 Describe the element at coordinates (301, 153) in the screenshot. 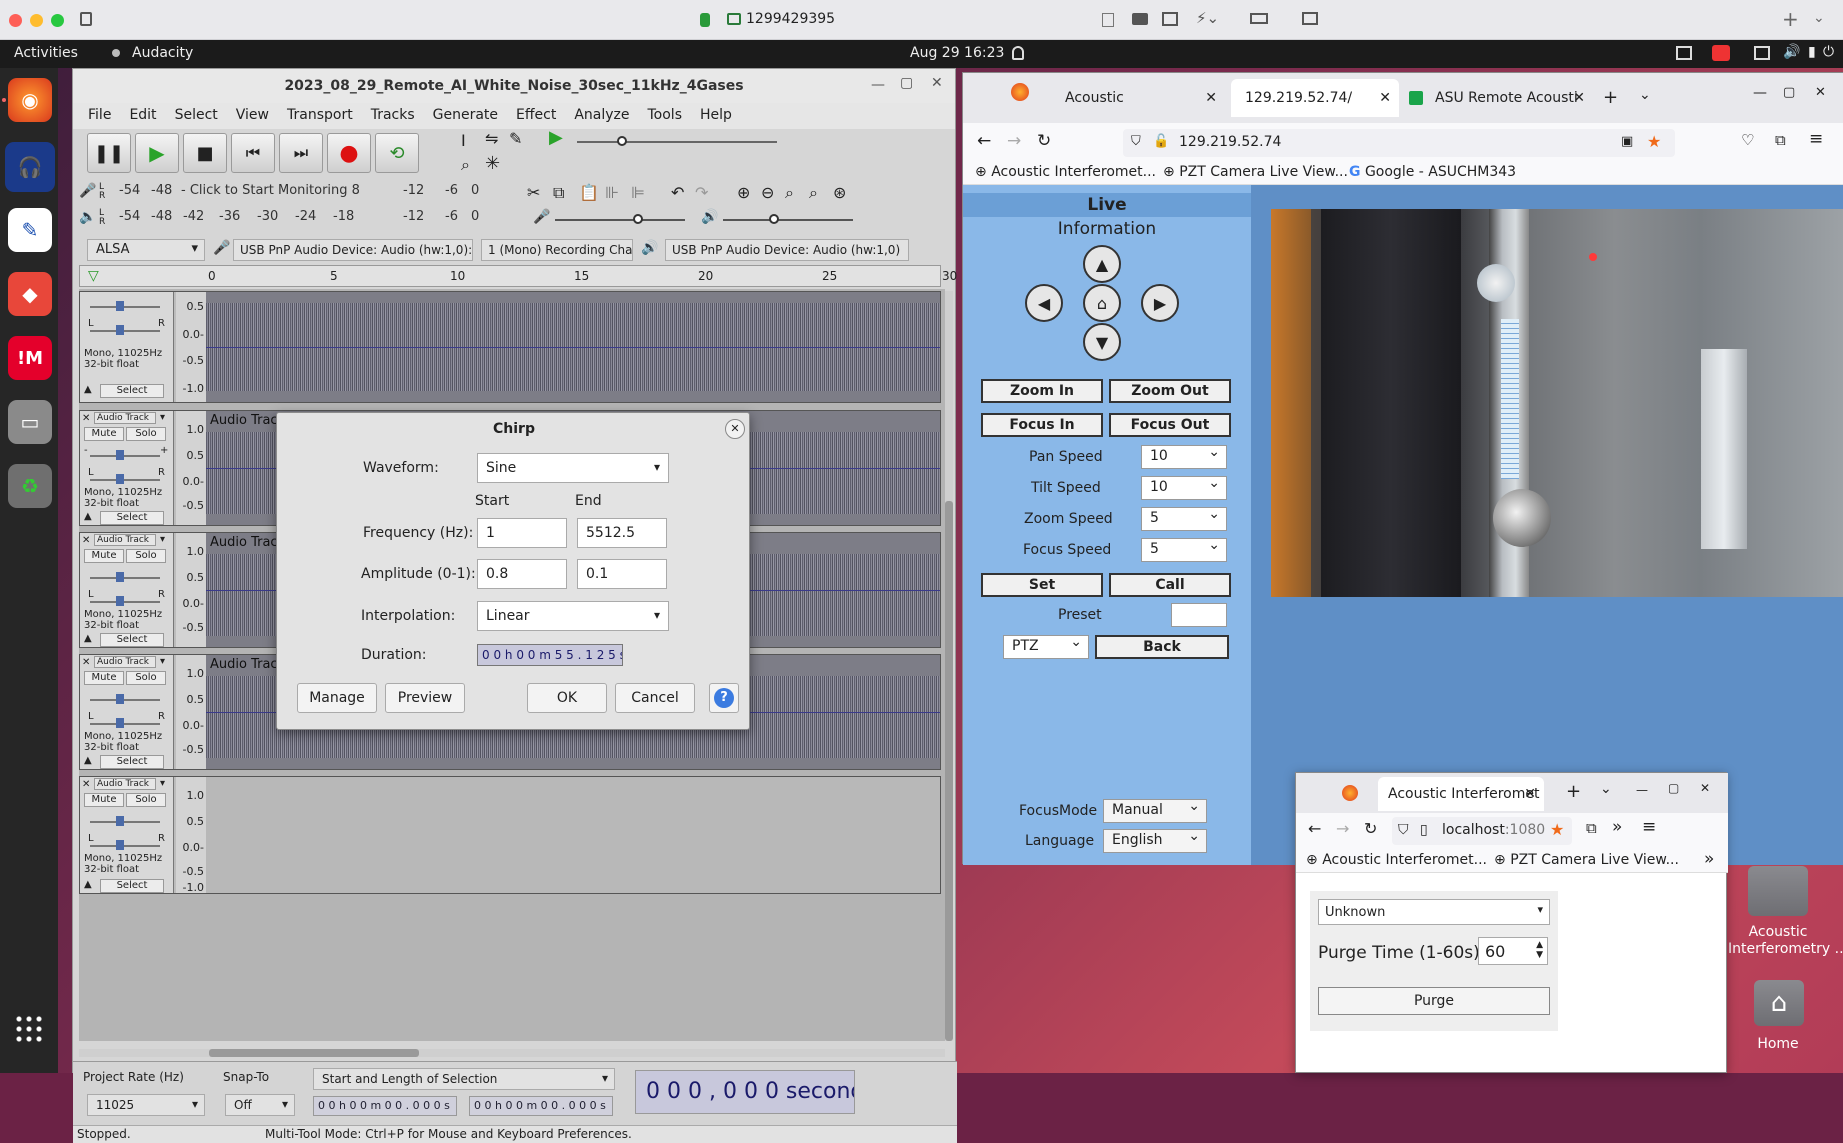

I see `skip-end-button: ⏭` at that location.